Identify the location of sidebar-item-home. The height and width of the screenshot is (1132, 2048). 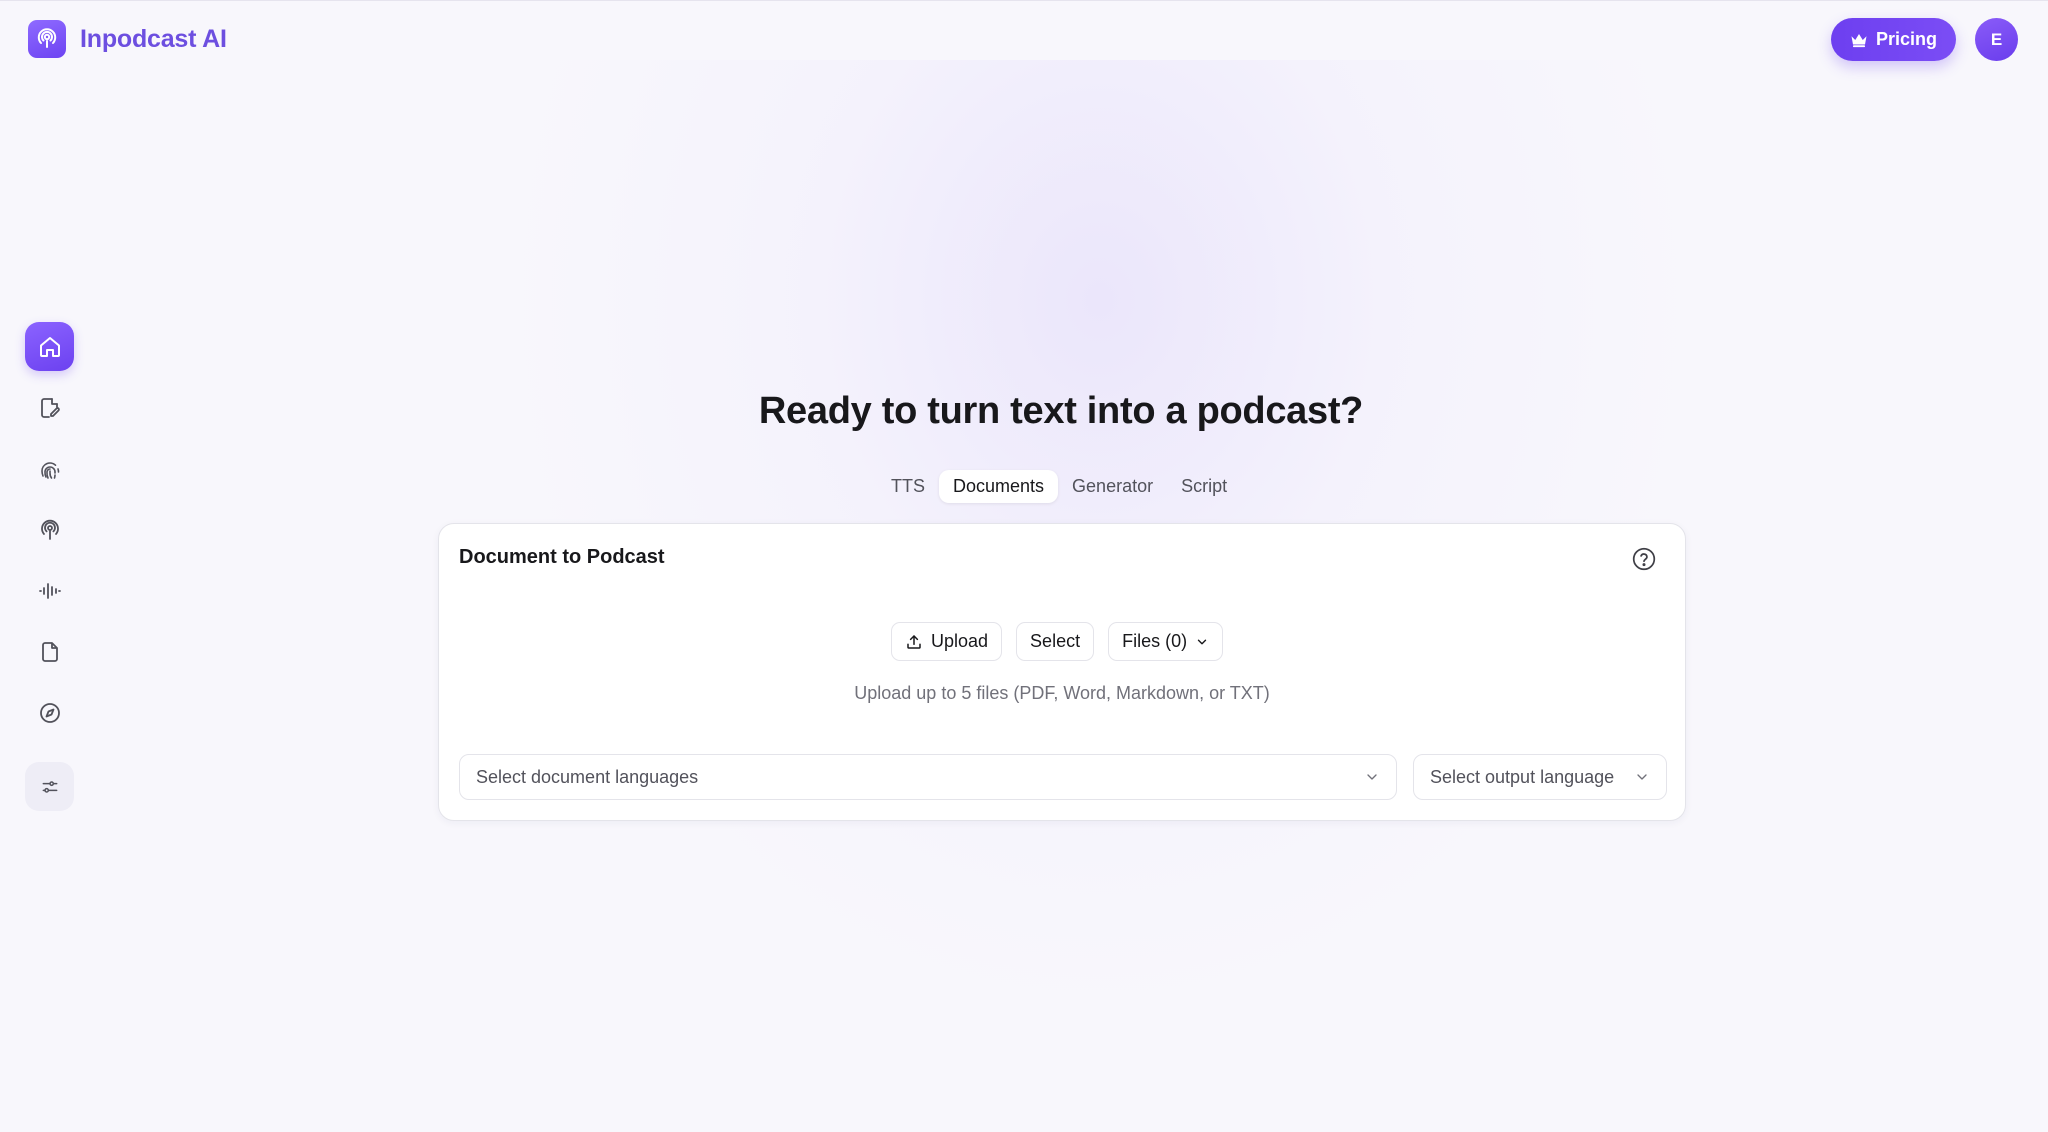
(49, 346).